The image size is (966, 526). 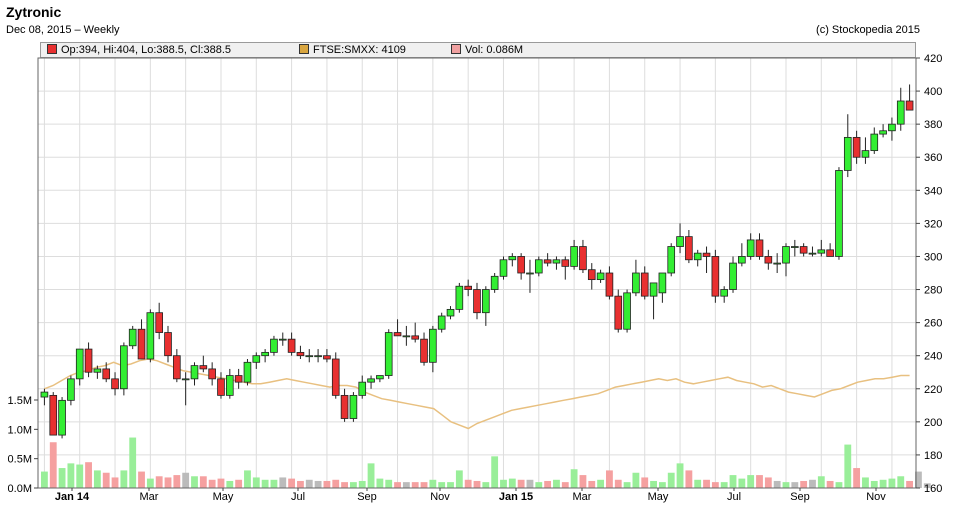 What do you see at coordinates (20, 401) in the screenshot?
I see `volume-tick-label: 1.5M` at bounding box center [20, 401].